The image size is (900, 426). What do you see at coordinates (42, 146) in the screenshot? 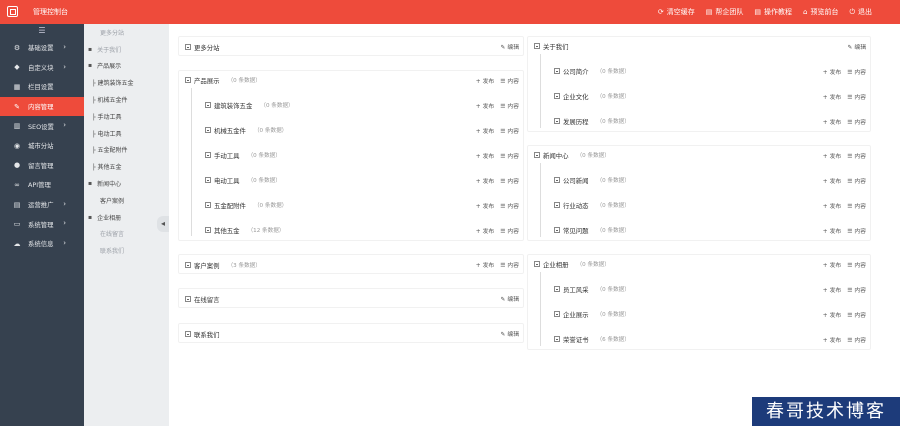
I see `sidebar-item-city-sites: ◉ 城市分站` at bounding box center [42, 146].